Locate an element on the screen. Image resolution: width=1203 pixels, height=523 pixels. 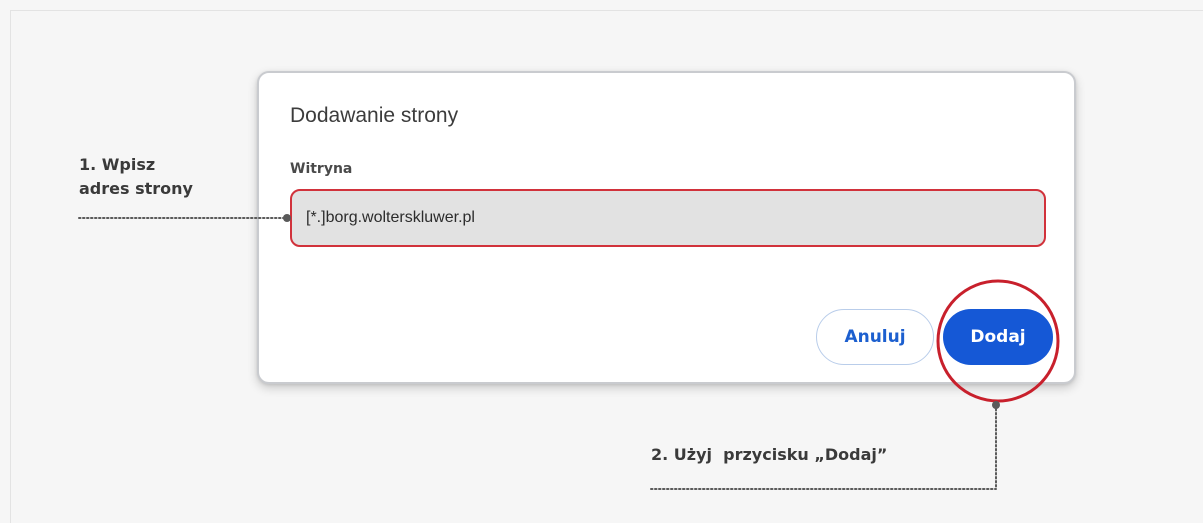
cancel-button: Anuluj is located at coordinates (875, 337).